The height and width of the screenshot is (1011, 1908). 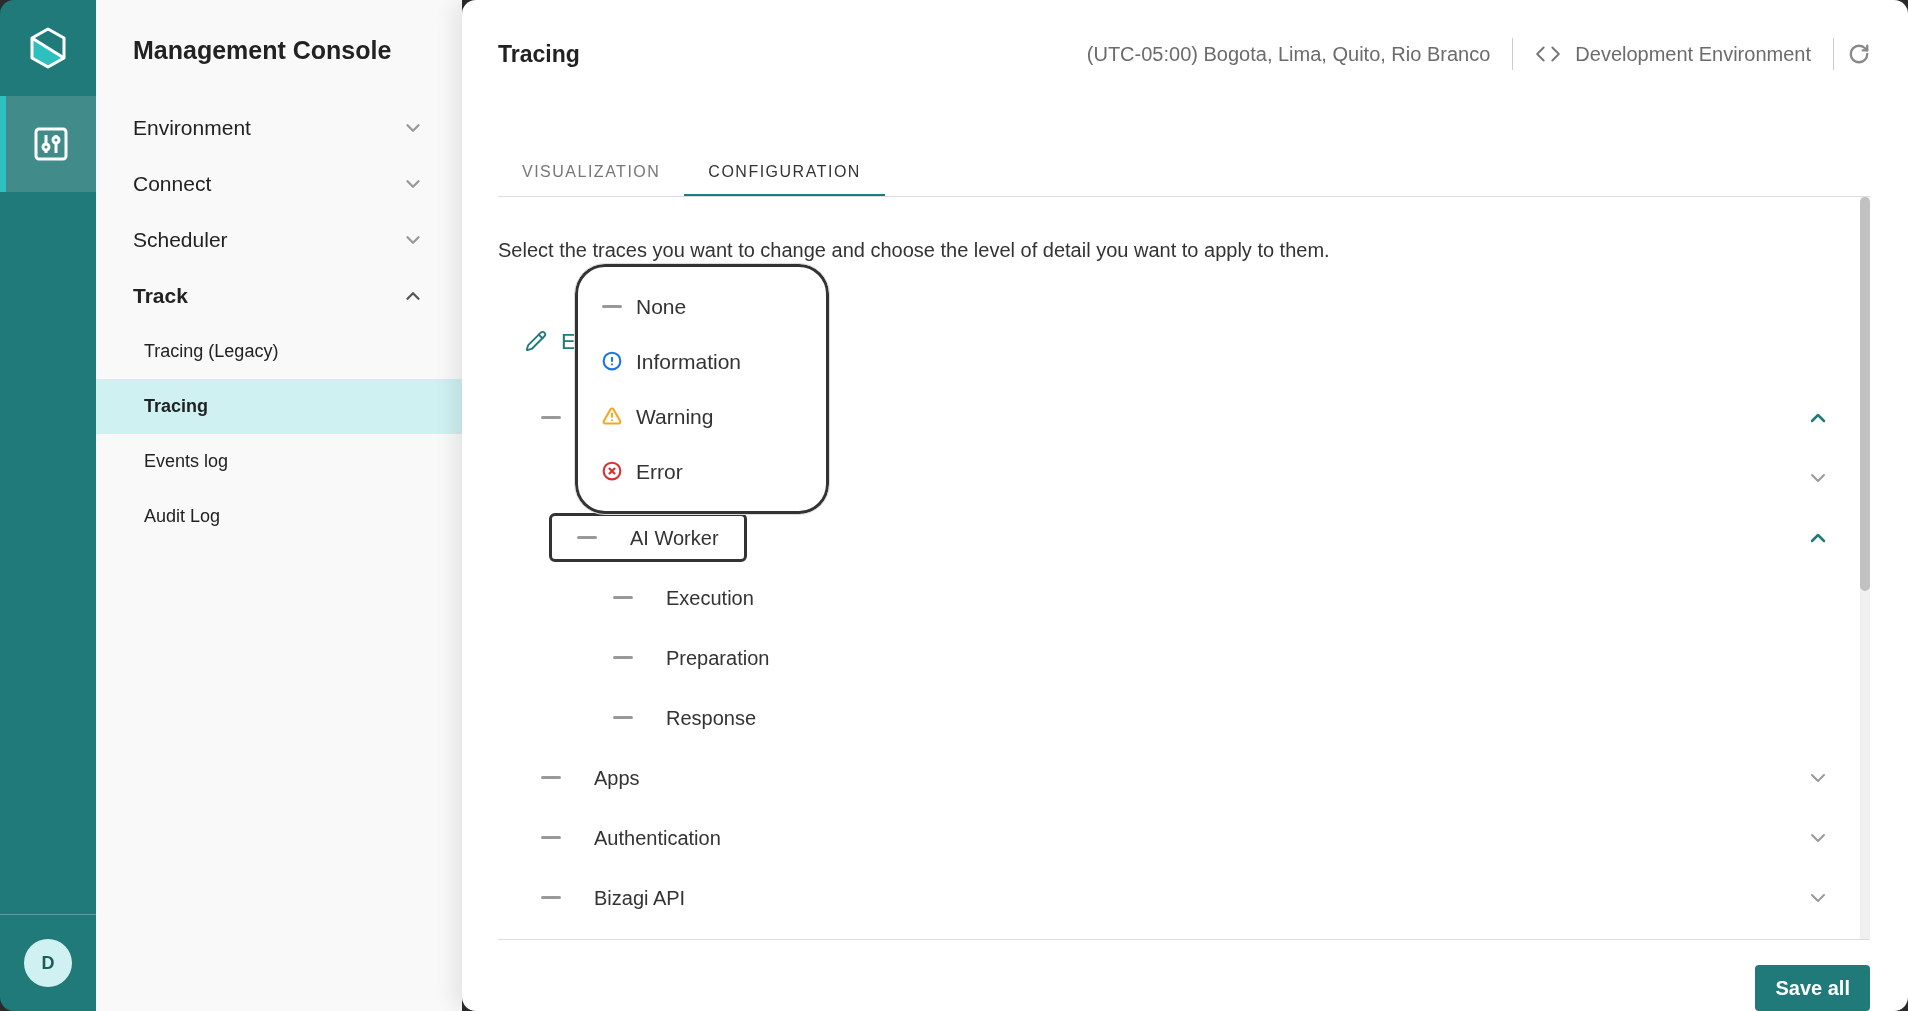 I want to click on instructions-text: Select the traces you want to change and choose the level of detail you want to apply to them., so click(x=914, y=249).